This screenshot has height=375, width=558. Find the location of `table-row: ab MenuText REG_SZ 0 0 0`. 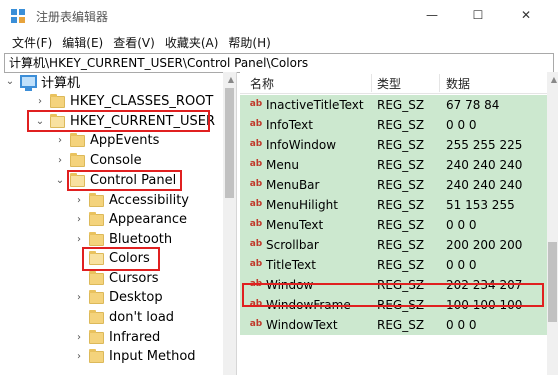

table-row: ab MenuText REG_SZ 0 0 0 is located at coordinates (393, 225).